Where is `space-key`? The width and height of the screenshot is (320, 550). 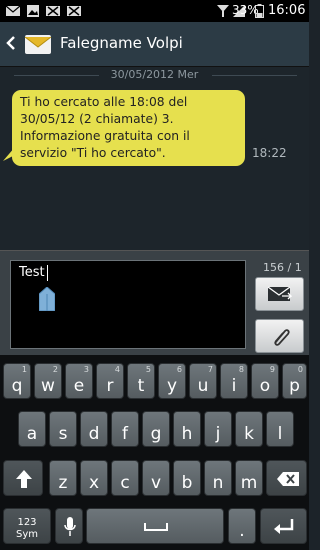
space-key is located at coordinates (155, 526).